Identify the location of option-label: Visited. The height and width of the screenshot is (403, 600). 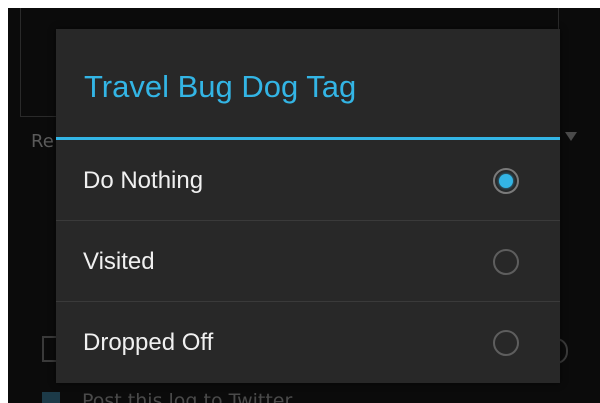
(119, 261).